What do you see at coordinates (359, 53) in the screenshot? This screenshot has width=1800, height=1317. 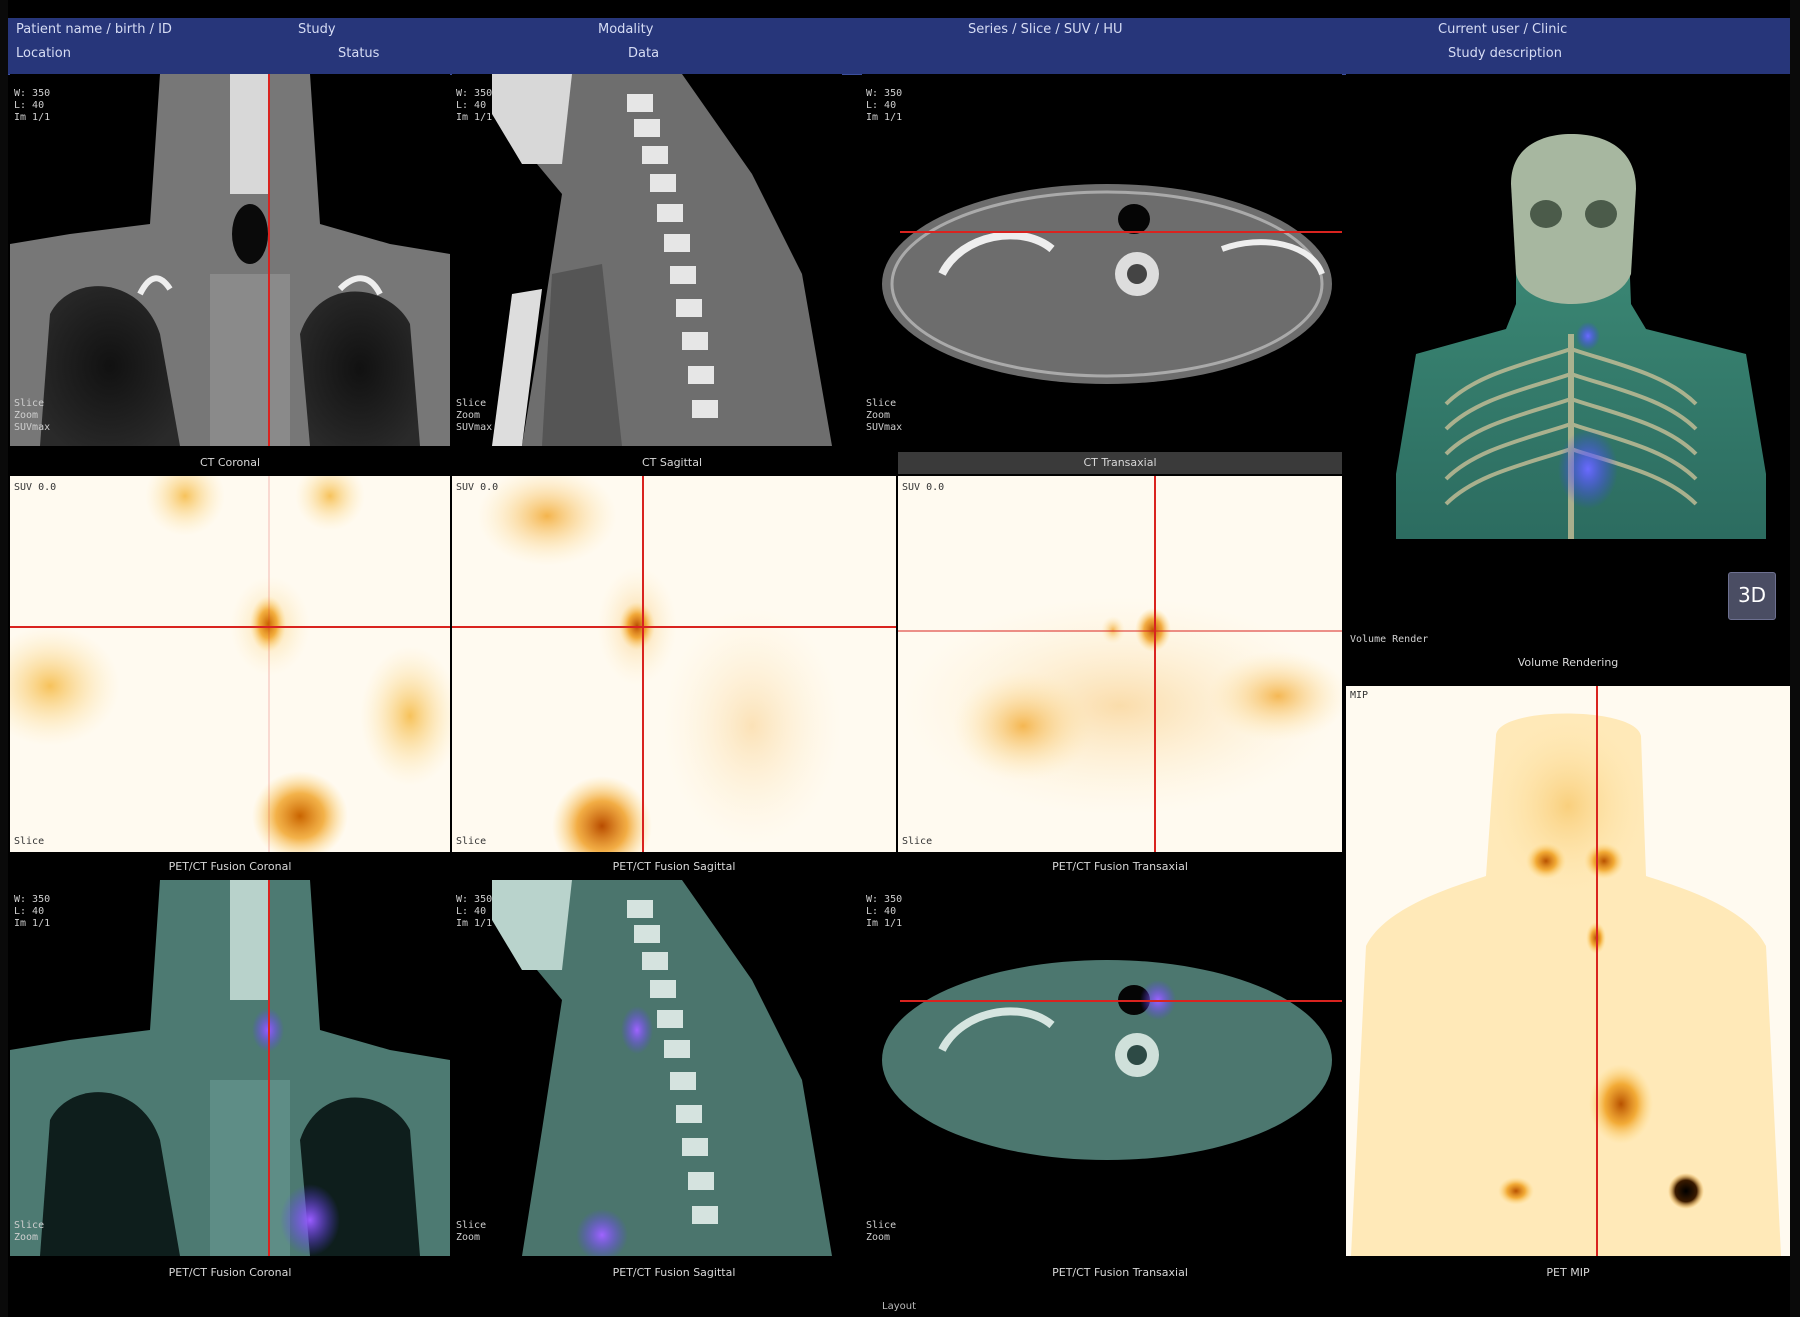 I see `status-info: Status` at bounding box center [359, 53].